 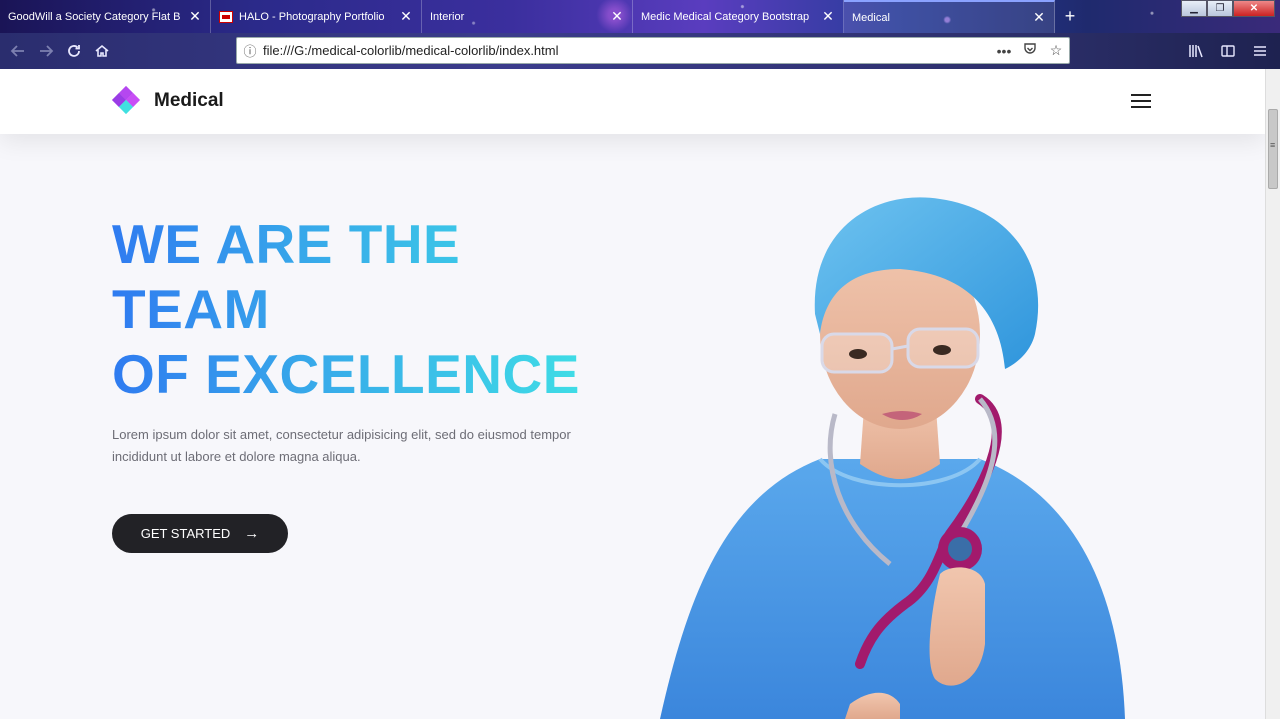 What do you see at coordinates (94, 16) in the screenshot?
I see `tab-title: GoodWill a Society Category Flat B` at bounding box center [94, 16].